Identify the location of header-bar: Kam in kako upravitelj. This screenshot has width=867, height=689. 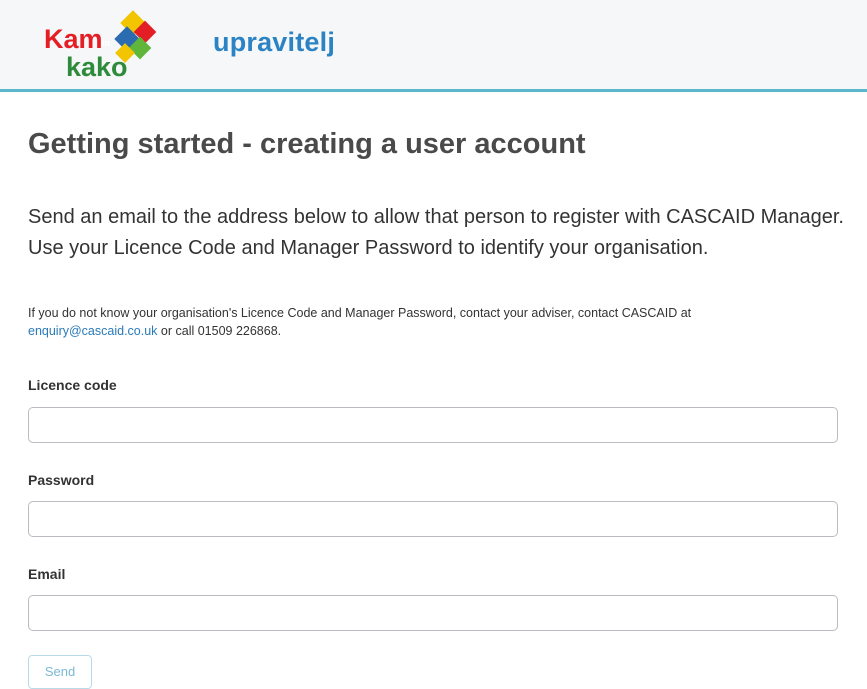
(433, 46).